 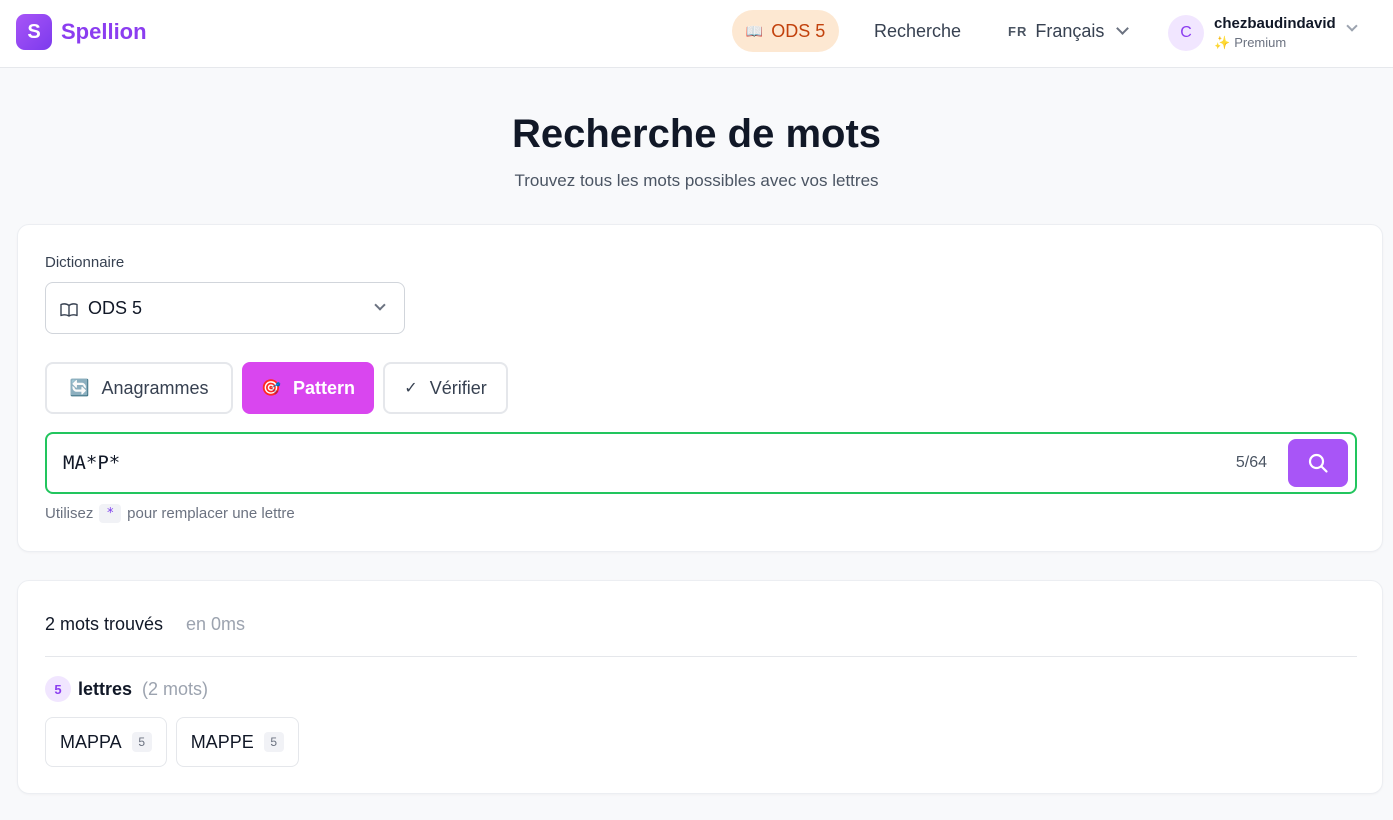 I want to click on language-label: Français, so click(x=1070, y=30).